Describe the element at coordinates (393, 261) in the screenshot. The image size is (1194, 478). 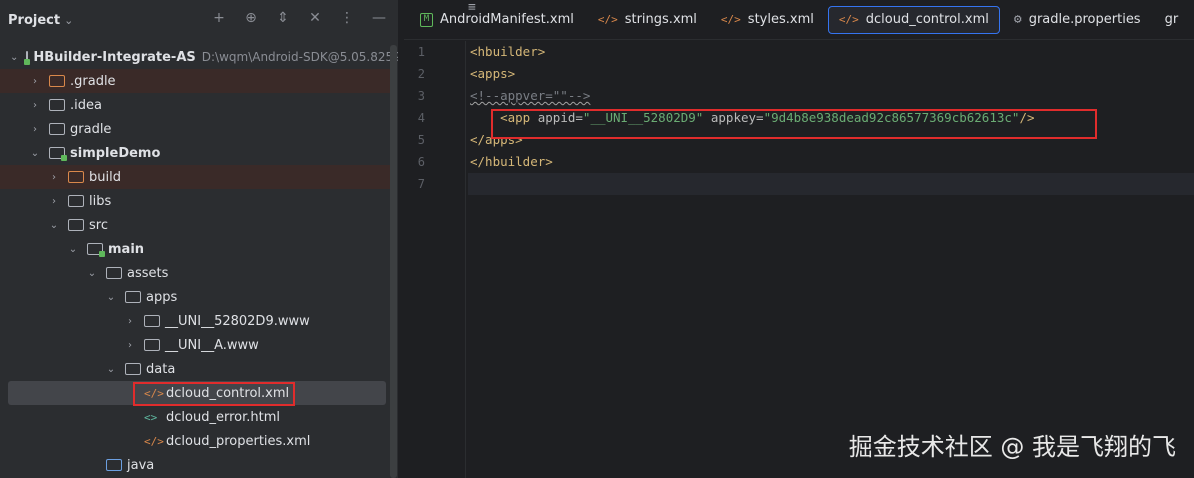
I see `tree-scrollbar` at that location.